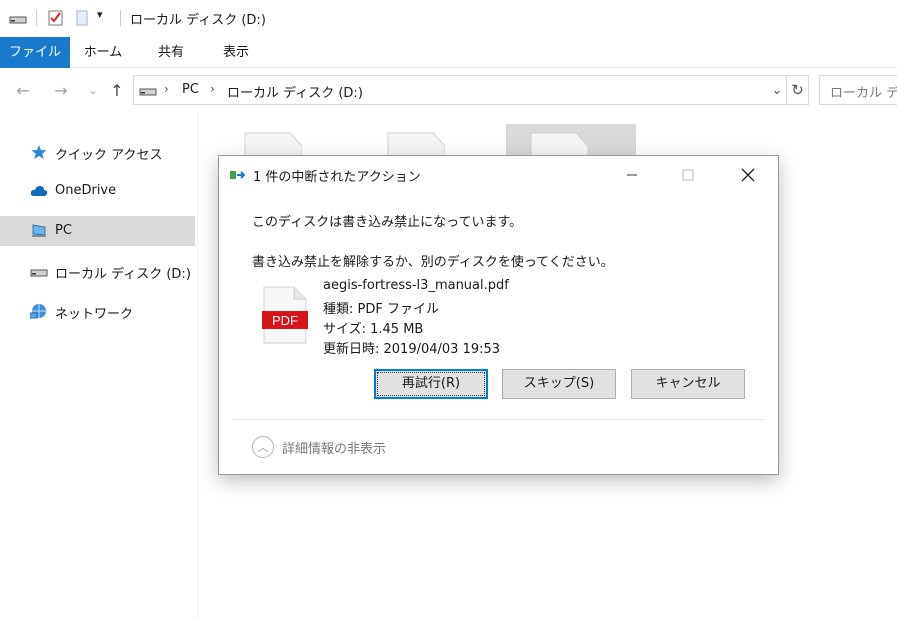 This screenshot has width=897, height=619. Describe the element at coordinates (460, 90) in the screenshot. I see `address-bar: › PC › ローカル ディスク (D:)` at that location.